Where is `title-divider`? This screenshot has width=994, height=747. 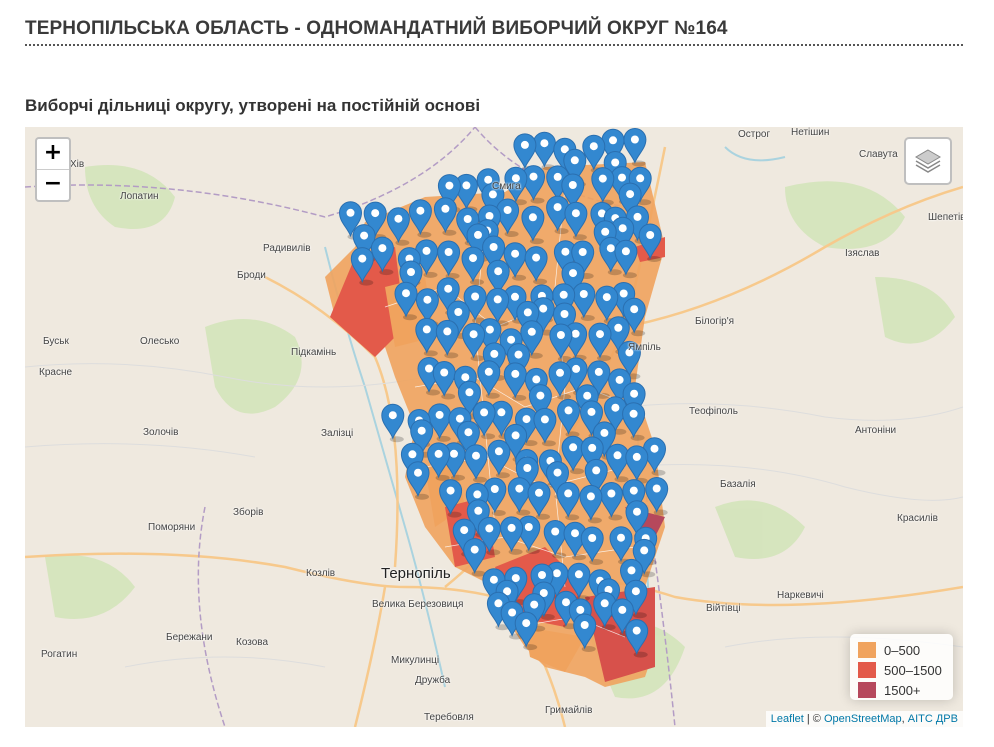 title-divider is located at coordinates (494, 45).